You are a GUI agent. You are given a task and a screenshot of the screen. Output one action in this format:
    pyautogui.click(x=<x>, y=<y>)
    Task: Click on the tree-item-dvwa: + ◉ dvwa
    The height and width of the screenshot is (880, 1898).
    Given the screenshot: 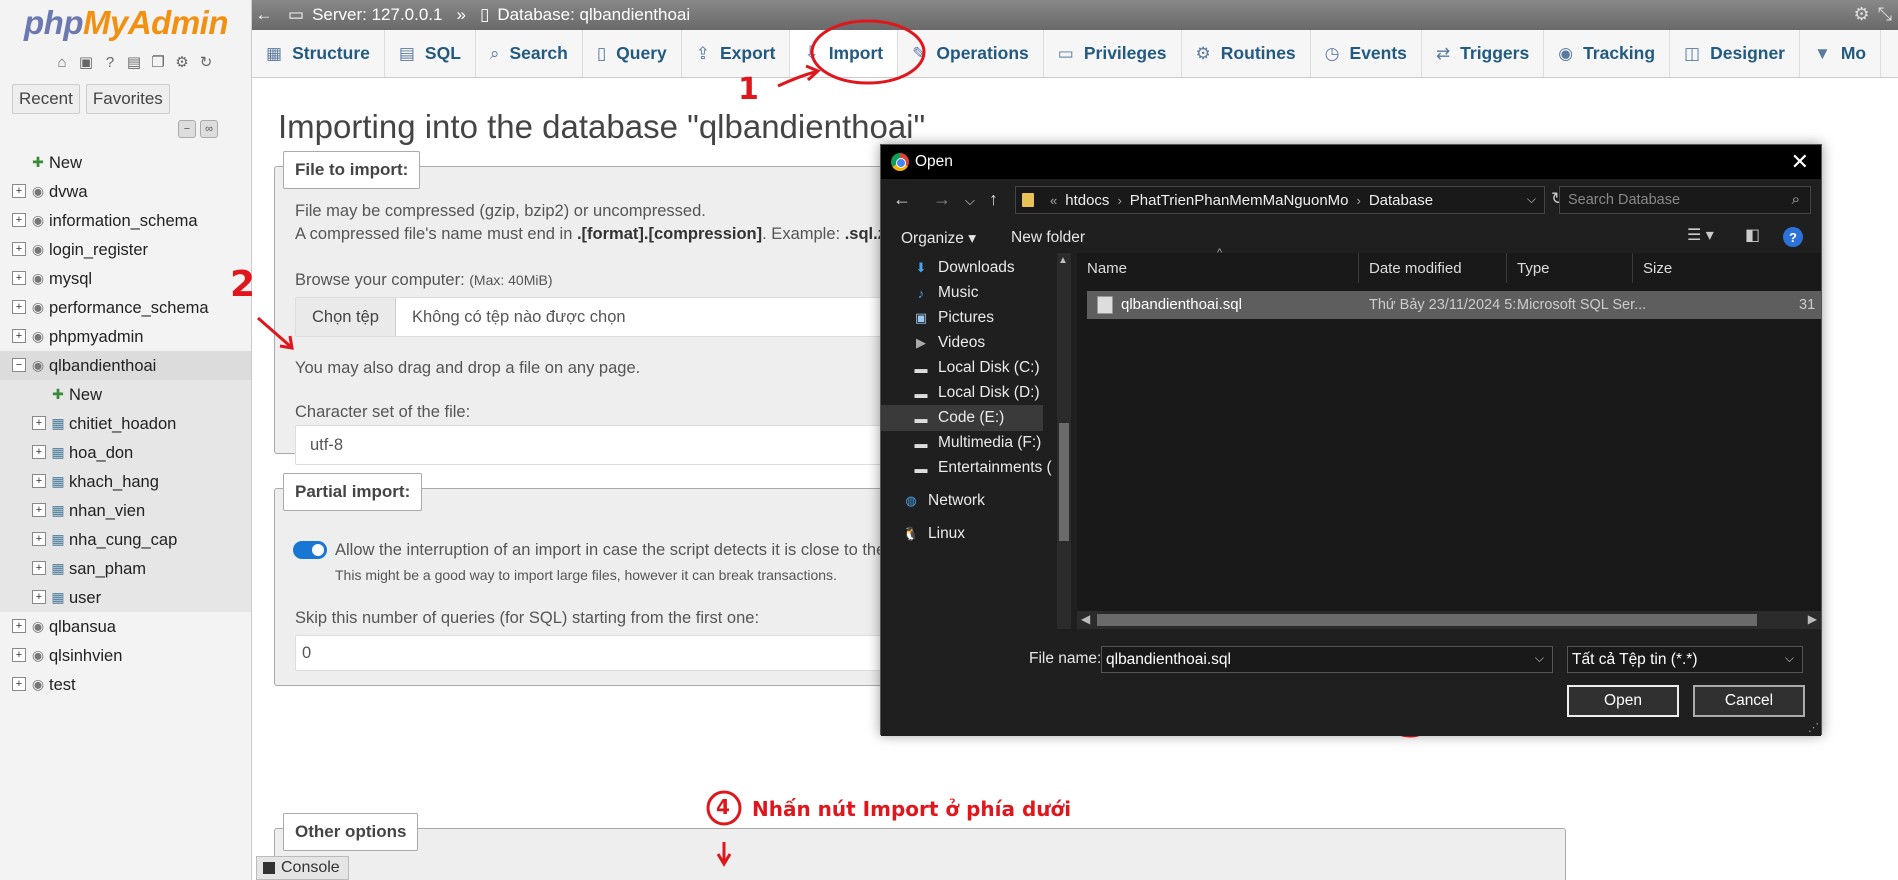 What is the action you would take?
    pyautogui.click(x=125, y=191)
    